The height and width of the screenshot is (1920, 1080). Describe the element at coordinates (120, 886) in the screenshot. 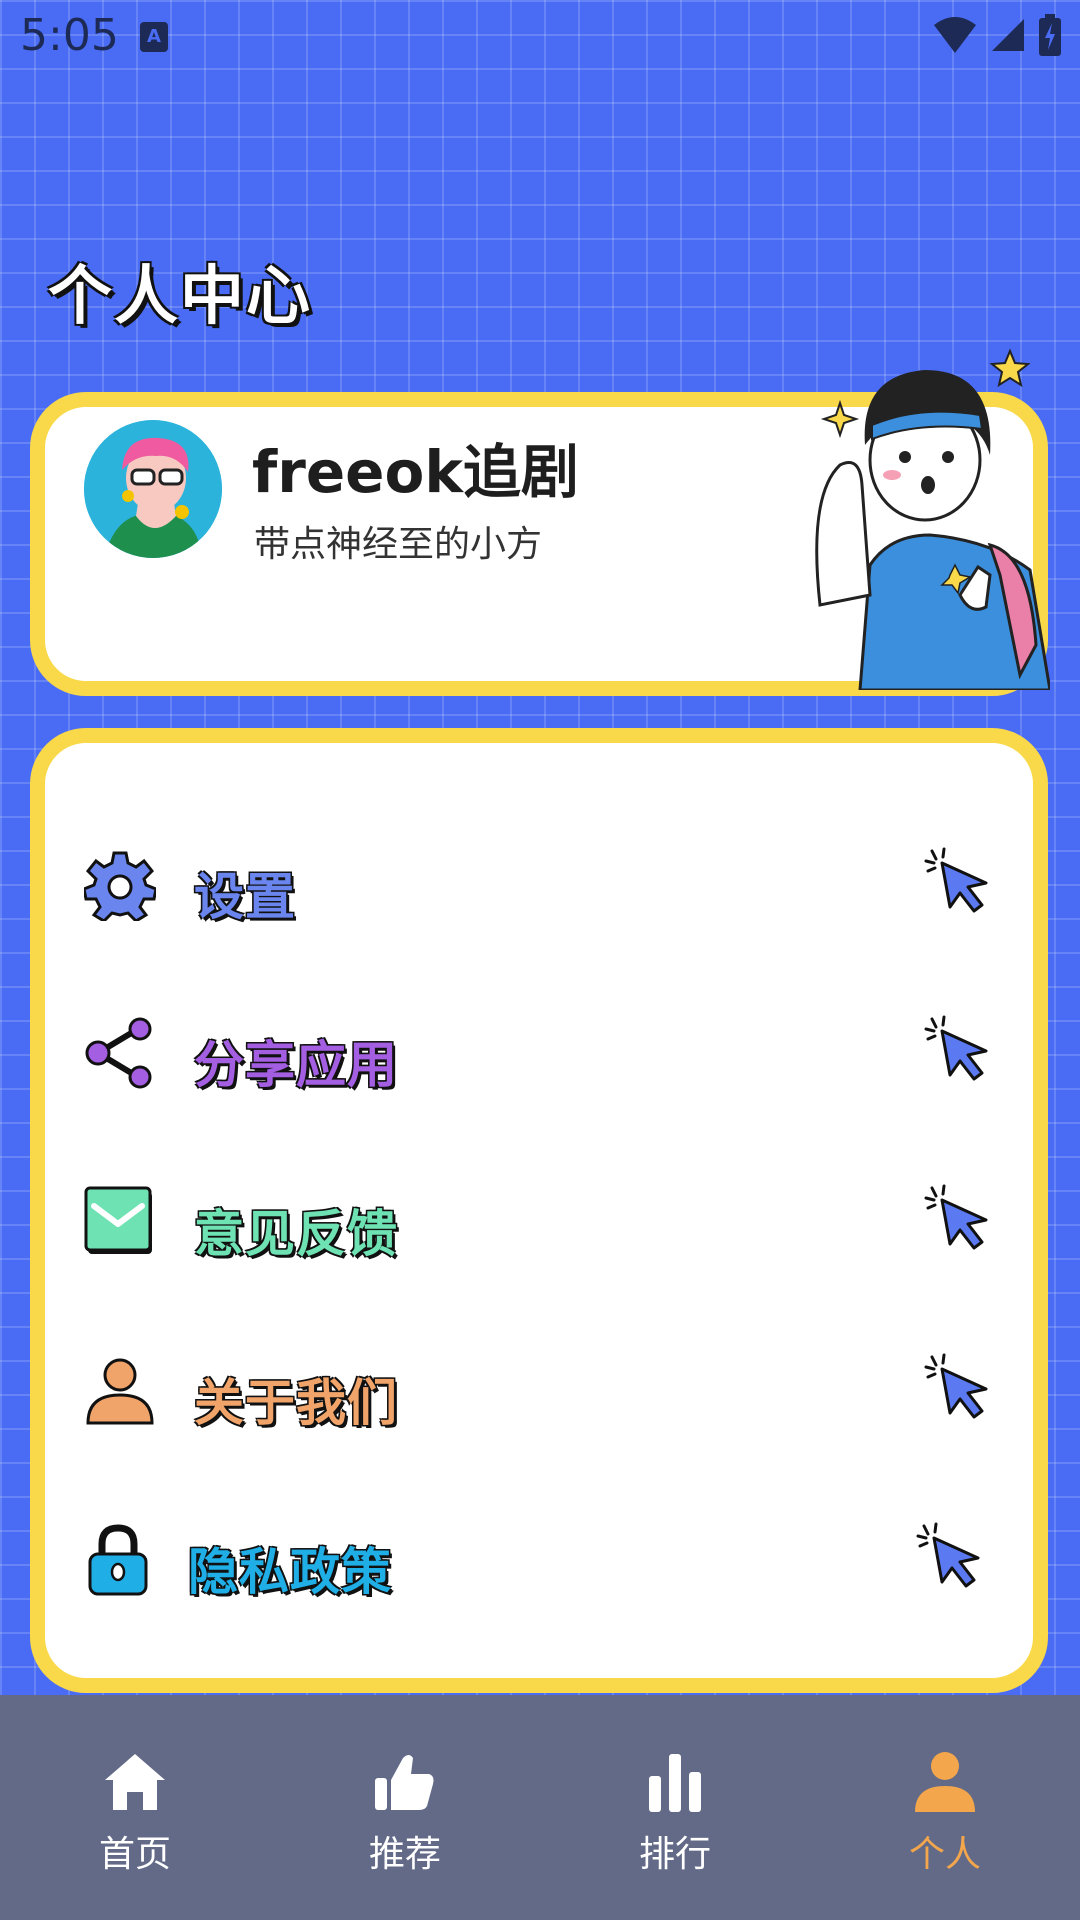

I see `gear-icon` at that location.